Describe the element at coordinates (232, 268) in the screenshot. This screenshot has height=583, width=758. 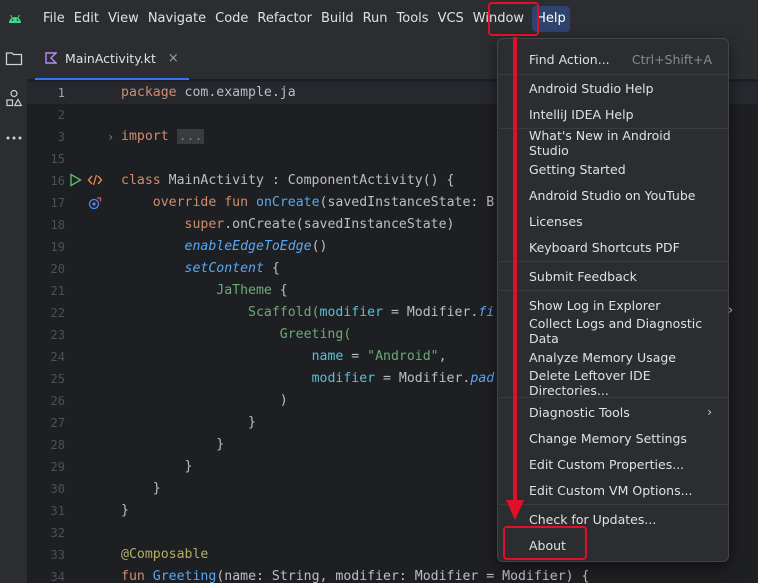
I see `code-text: setContent {` at that location.